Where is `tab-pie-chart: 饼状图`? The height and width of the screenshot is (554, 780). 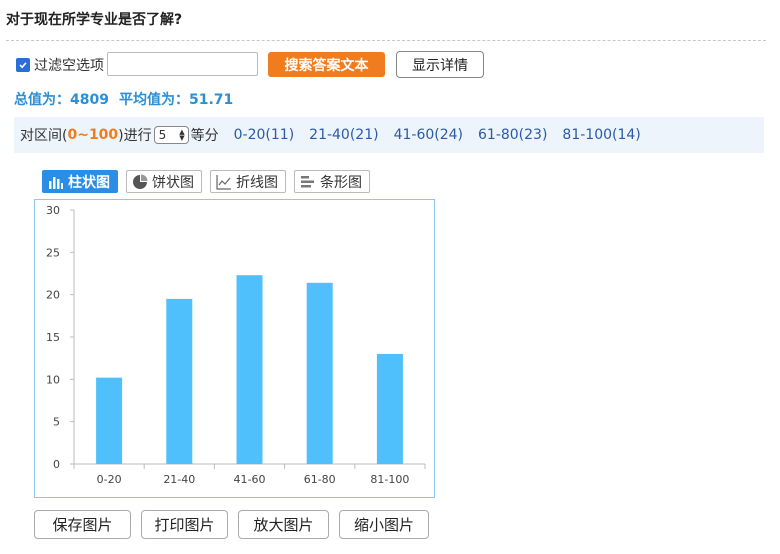
tab-pie-chart: 饼状图 is located at coordinates (164, 181).